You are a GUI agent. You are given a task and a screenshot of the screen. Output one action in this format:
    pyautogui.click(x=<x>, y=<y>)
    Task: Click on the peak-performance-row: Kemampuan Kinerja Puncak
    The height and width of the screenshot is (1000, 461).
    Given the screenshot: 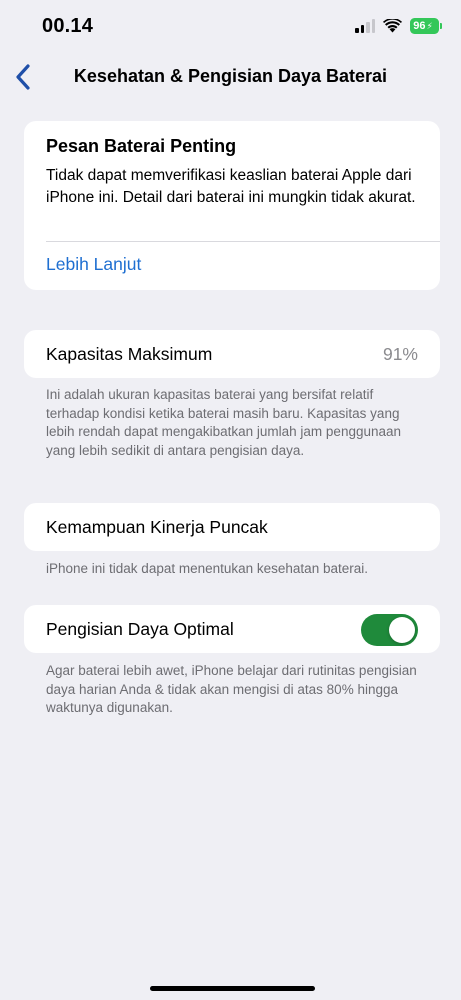 What is the action you would take?
    pyautogui.click(x=232, y=527)
    